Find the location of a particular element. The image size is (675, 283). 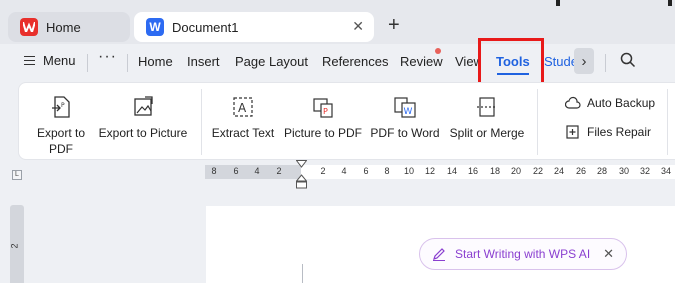

wps-ai-prompt: Start Writing with WPS AI ✕ is located at coordinates (523, 254).